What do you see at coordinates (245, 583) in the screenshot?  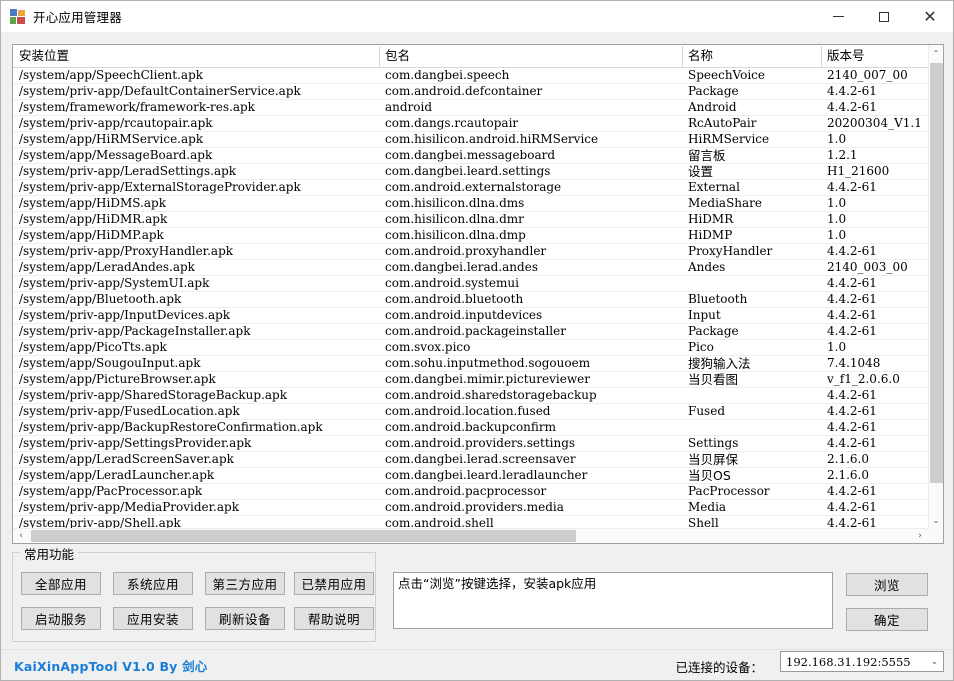 I see `function-button-2: 第三方应用` at bounding box center [245, 583].